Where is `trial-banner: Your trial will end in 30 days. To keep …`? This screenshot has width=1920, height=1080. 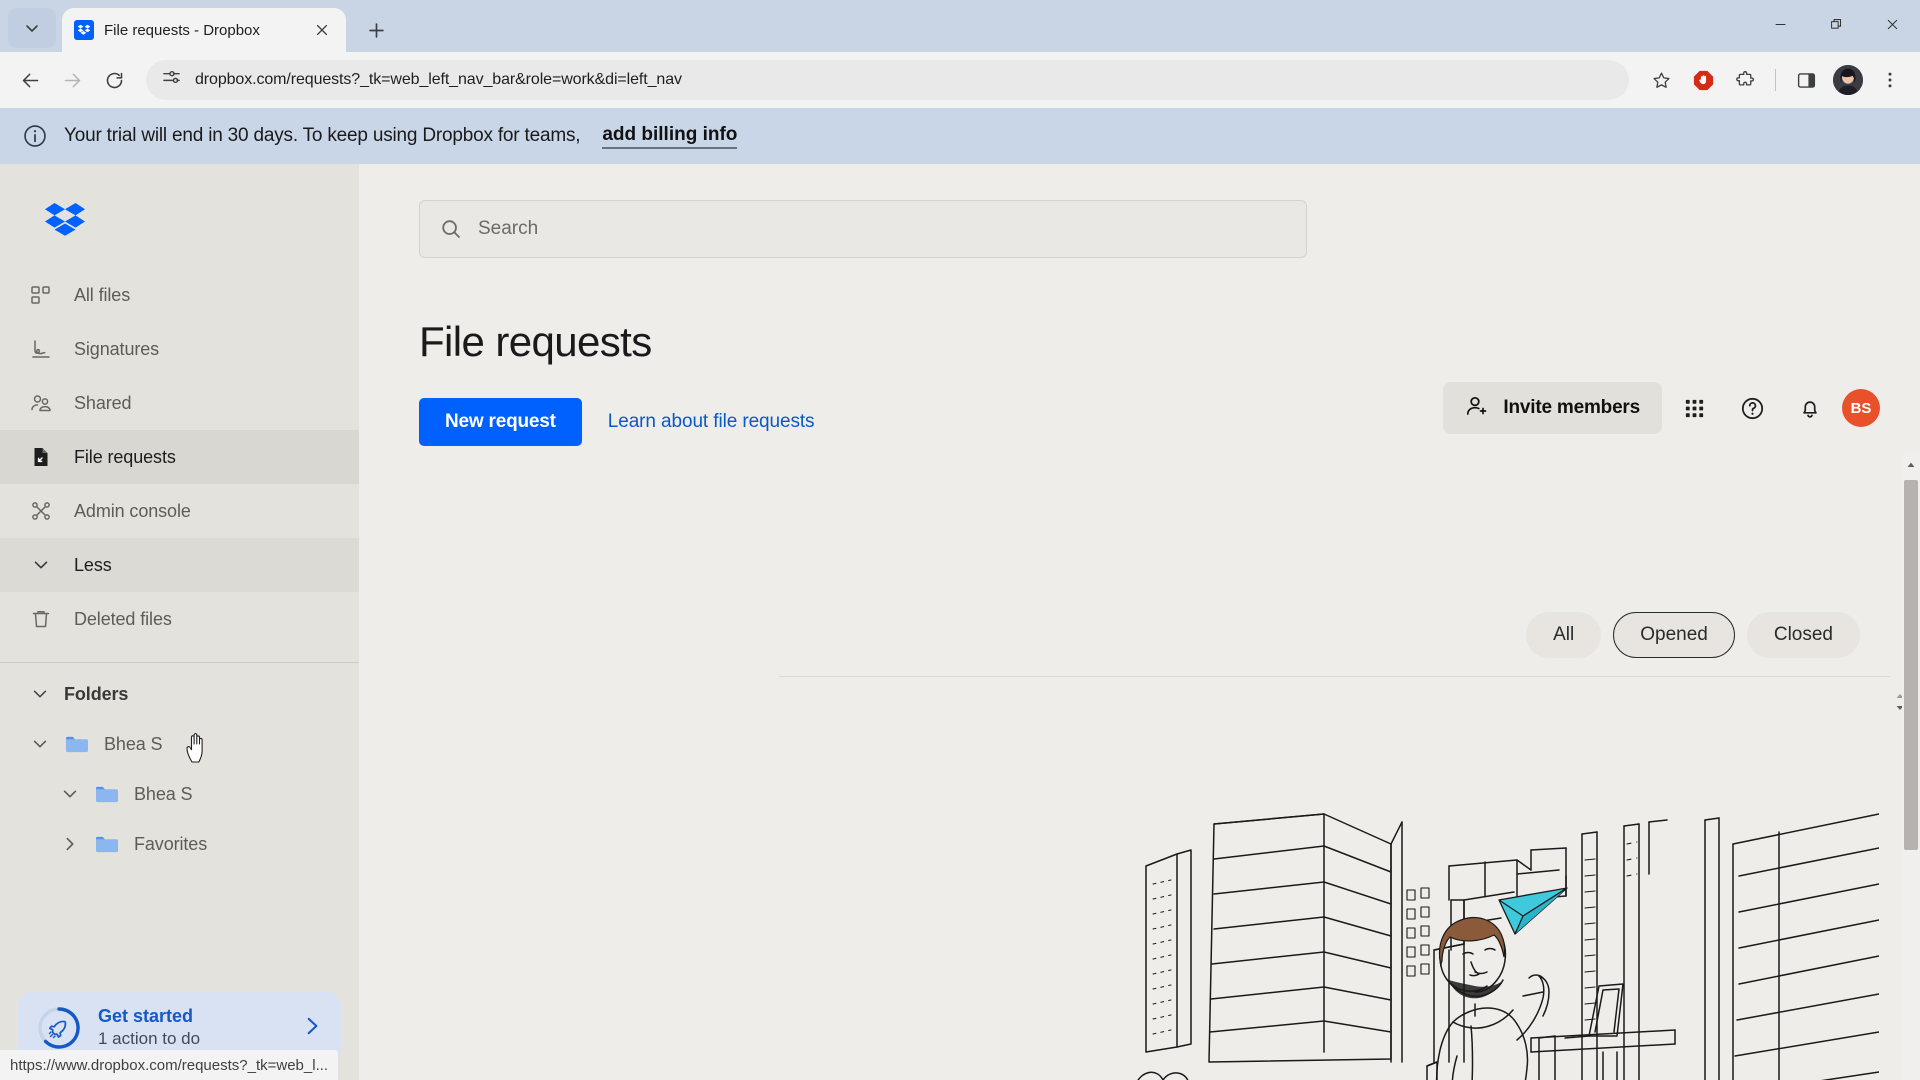
trial-banner: Your trial will end in 30 days. To keep … is located at coordinates (960, 136).